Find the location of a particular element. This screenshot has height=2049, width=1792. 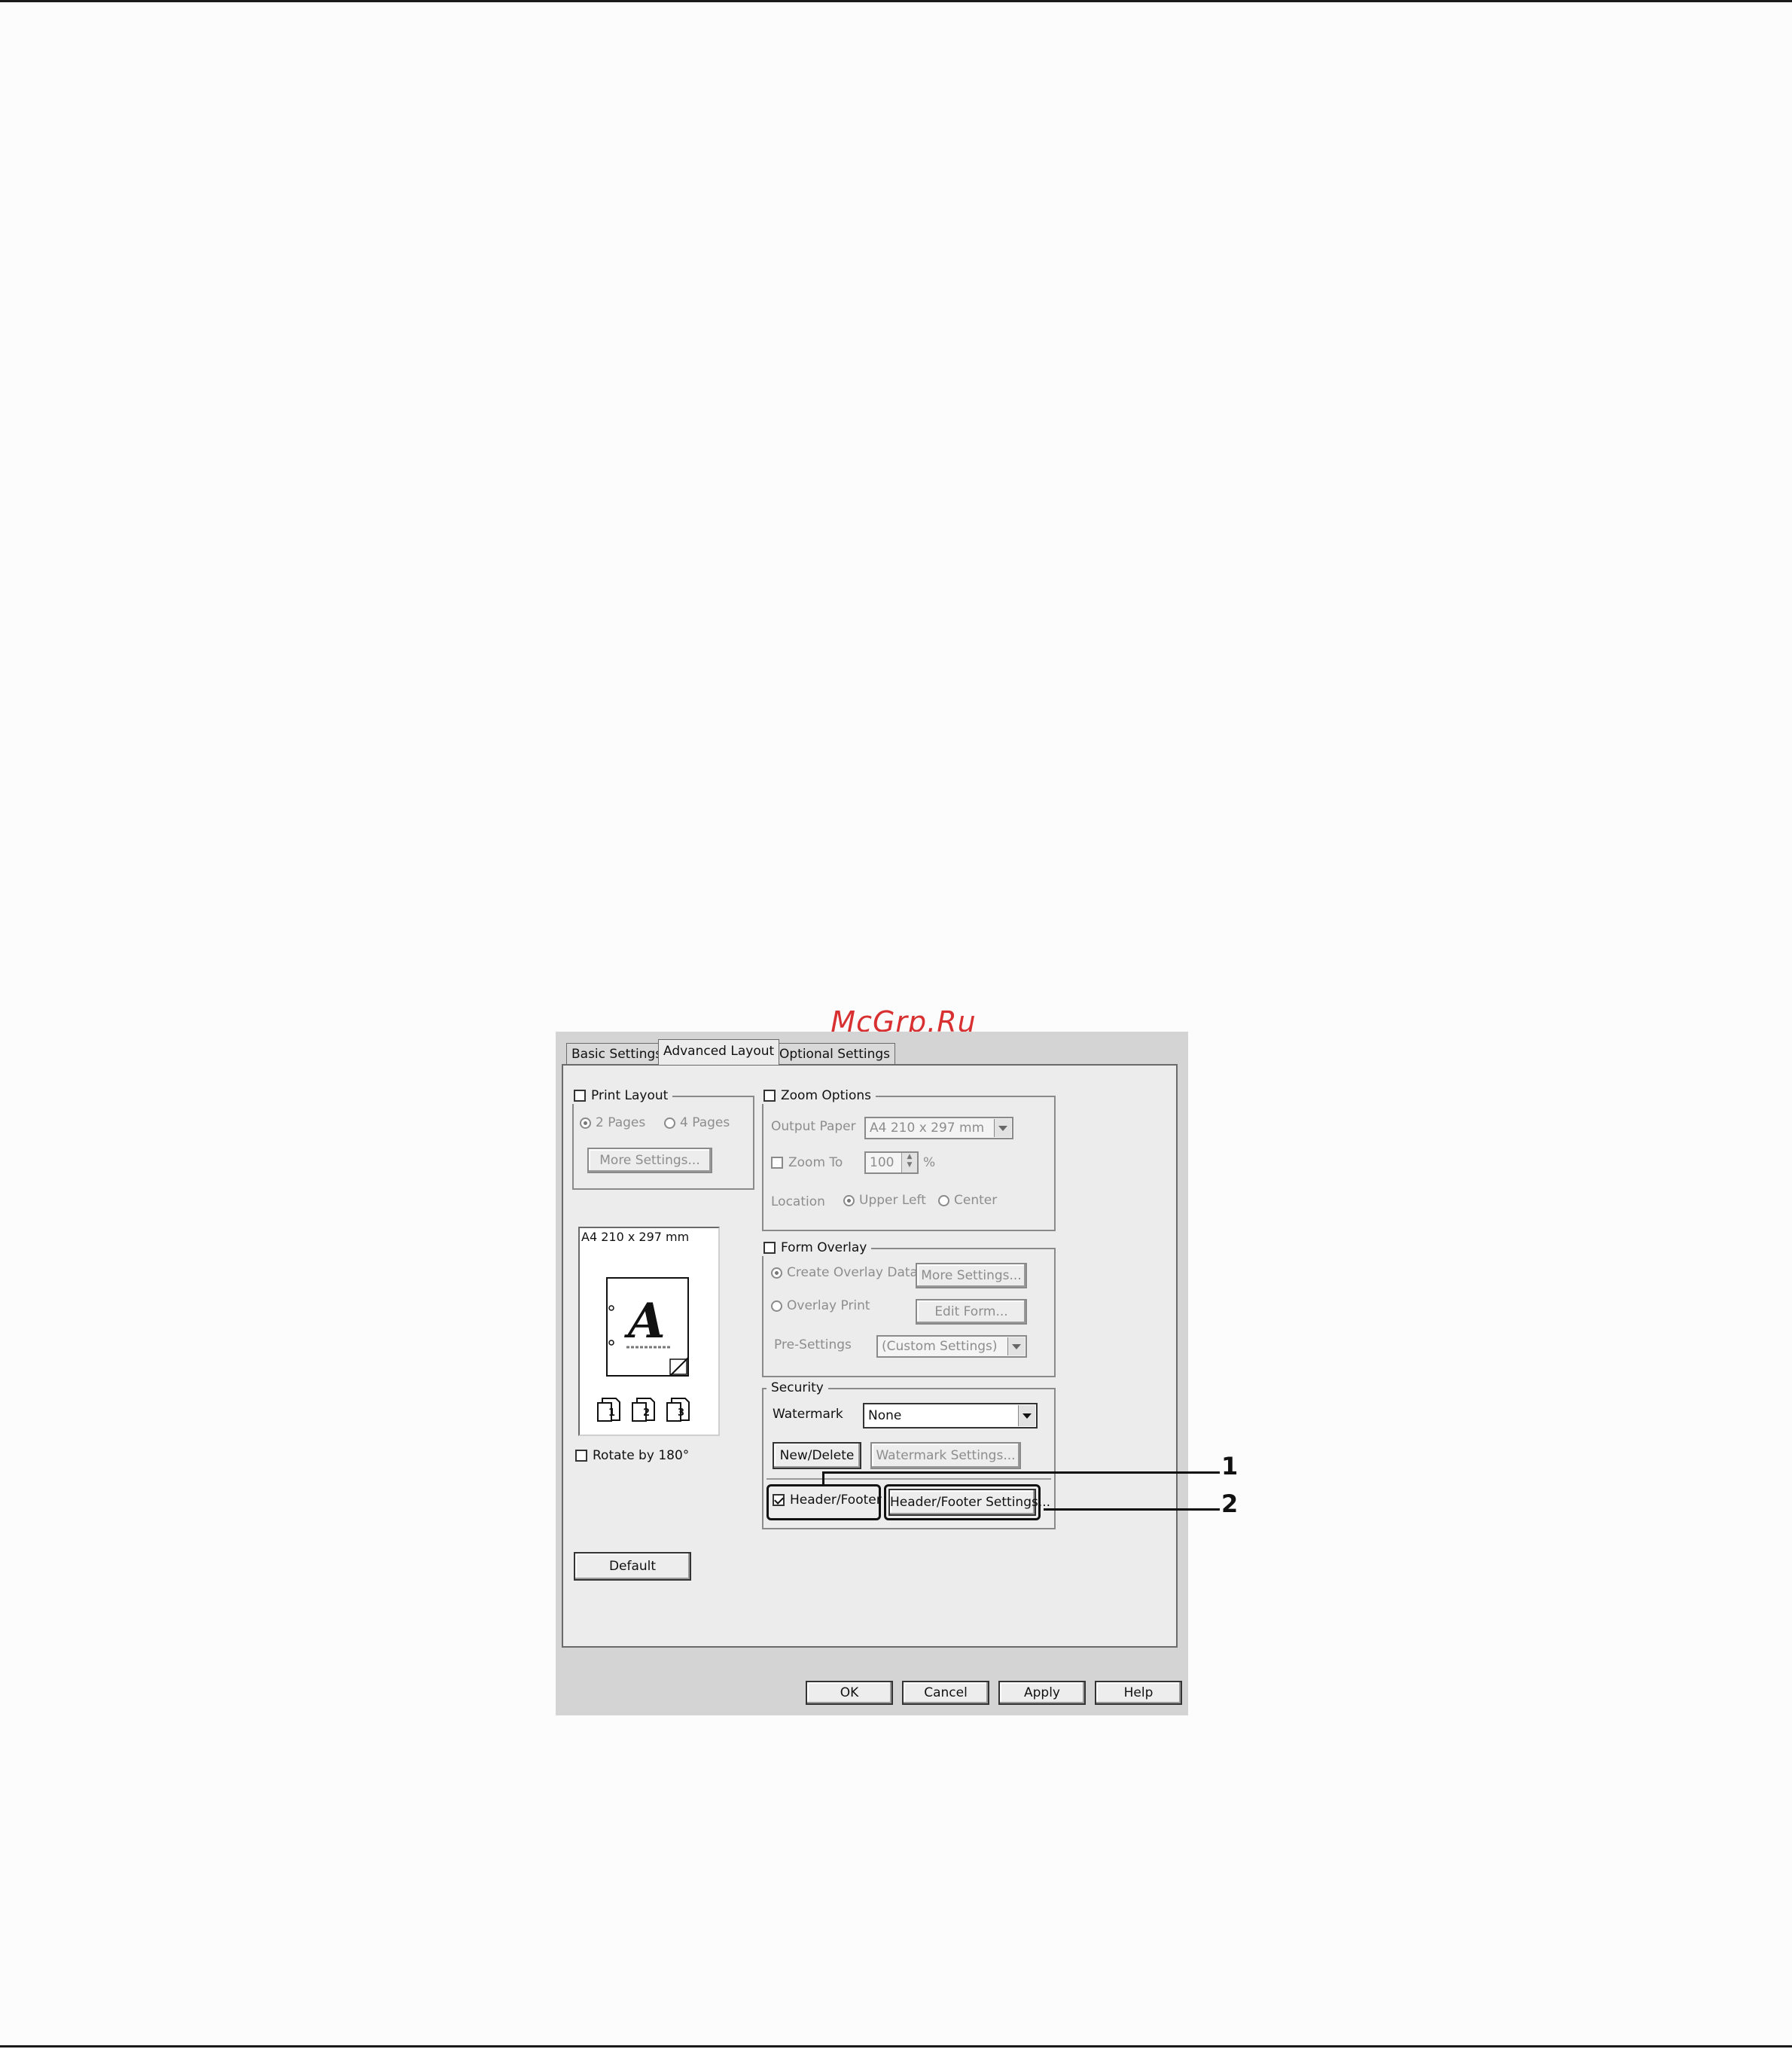

stack-number-3: 3 is located at coordinates (681, 1413).